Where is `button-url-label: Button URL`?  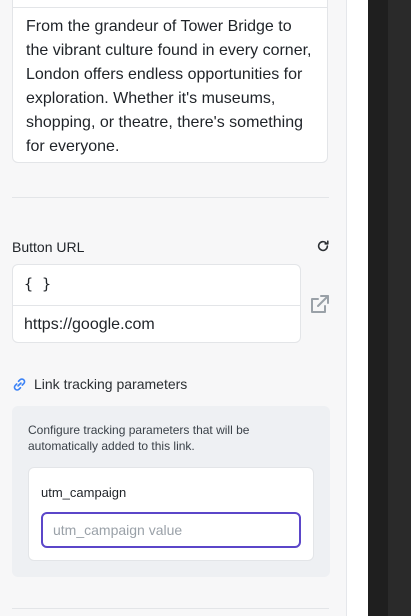 button-url-label: Button URL is located at coordinates (48, 247).